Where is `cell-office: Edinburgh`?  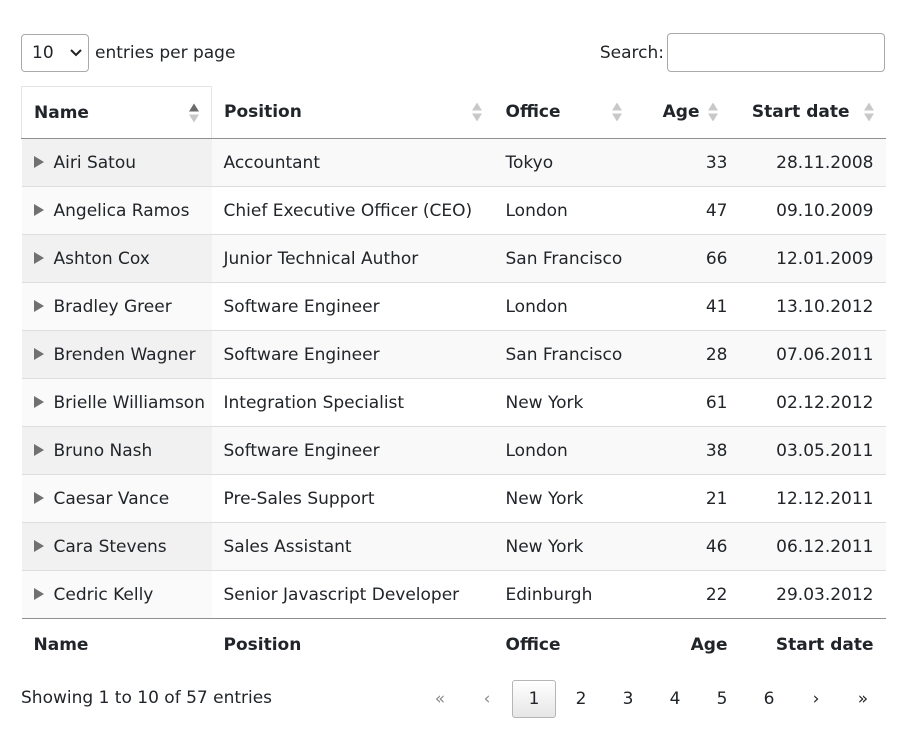
cell-office: Edinburgh is located at coordinates (563, 594).